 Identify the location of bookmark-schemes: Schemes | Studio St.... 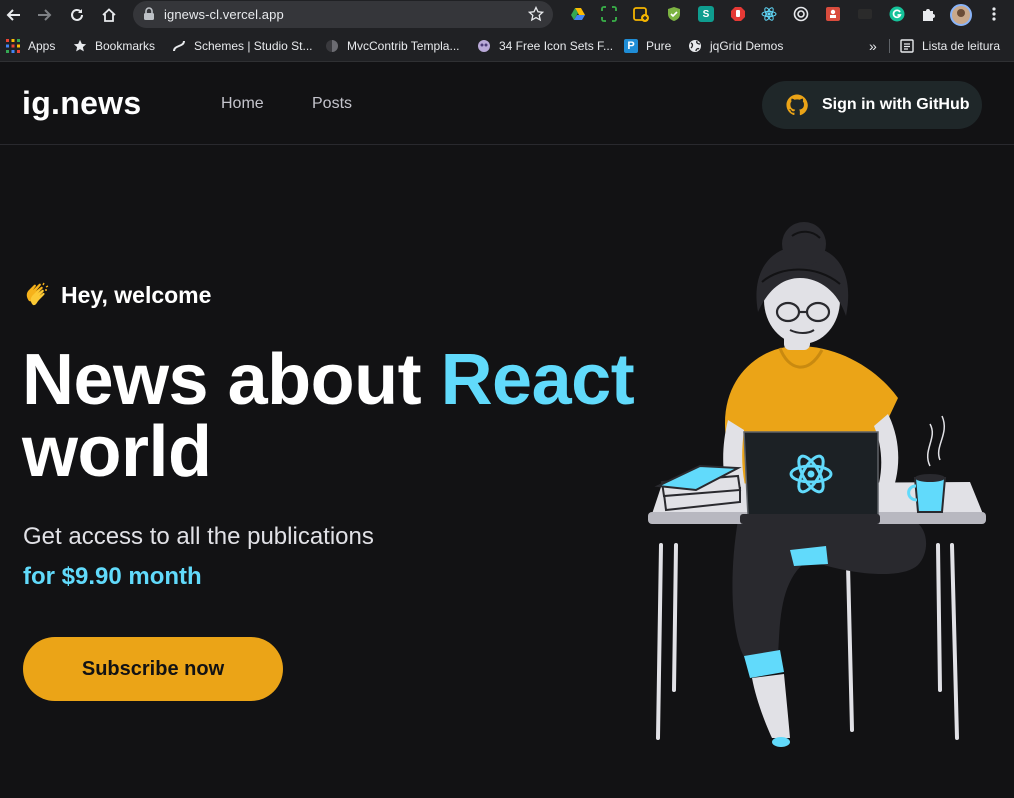
(242, 46).